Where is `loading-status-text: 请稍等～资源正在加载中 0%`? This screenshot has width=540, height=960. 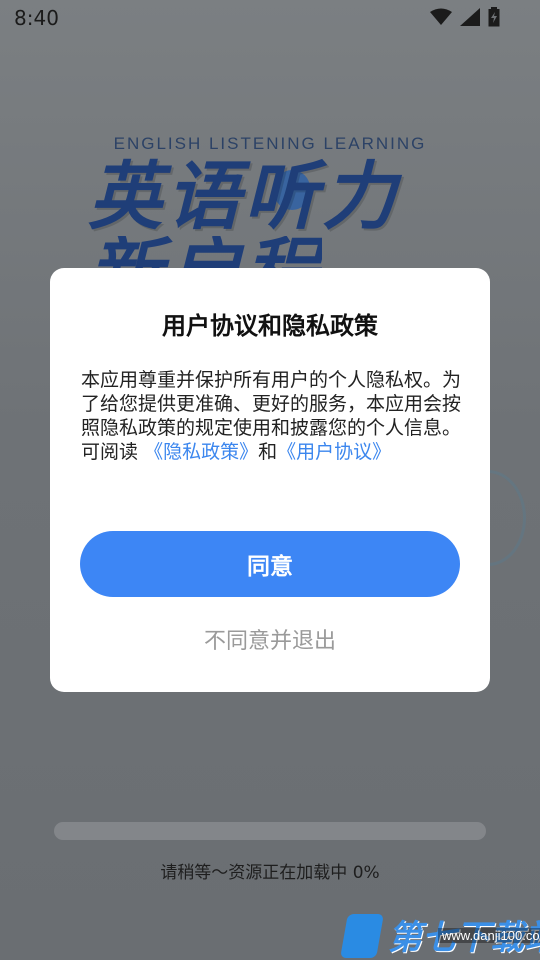 loading-status-text: 请稍等～资源正在加载中 0% is located at coordinates (270, 873).